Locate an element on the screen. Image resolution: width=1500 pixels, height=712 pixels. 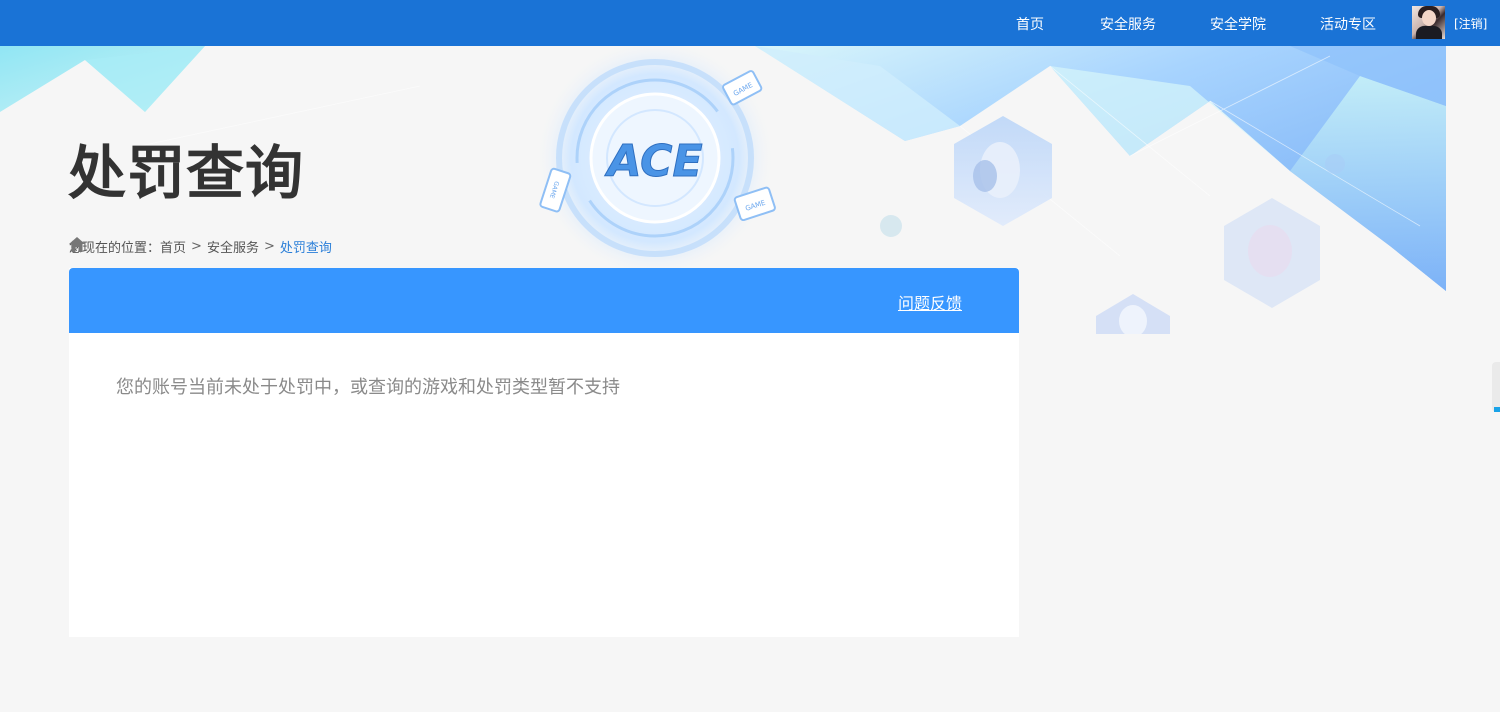
nav-item-activity-zone: 活动专区 is located at coordinates (1348, 24).